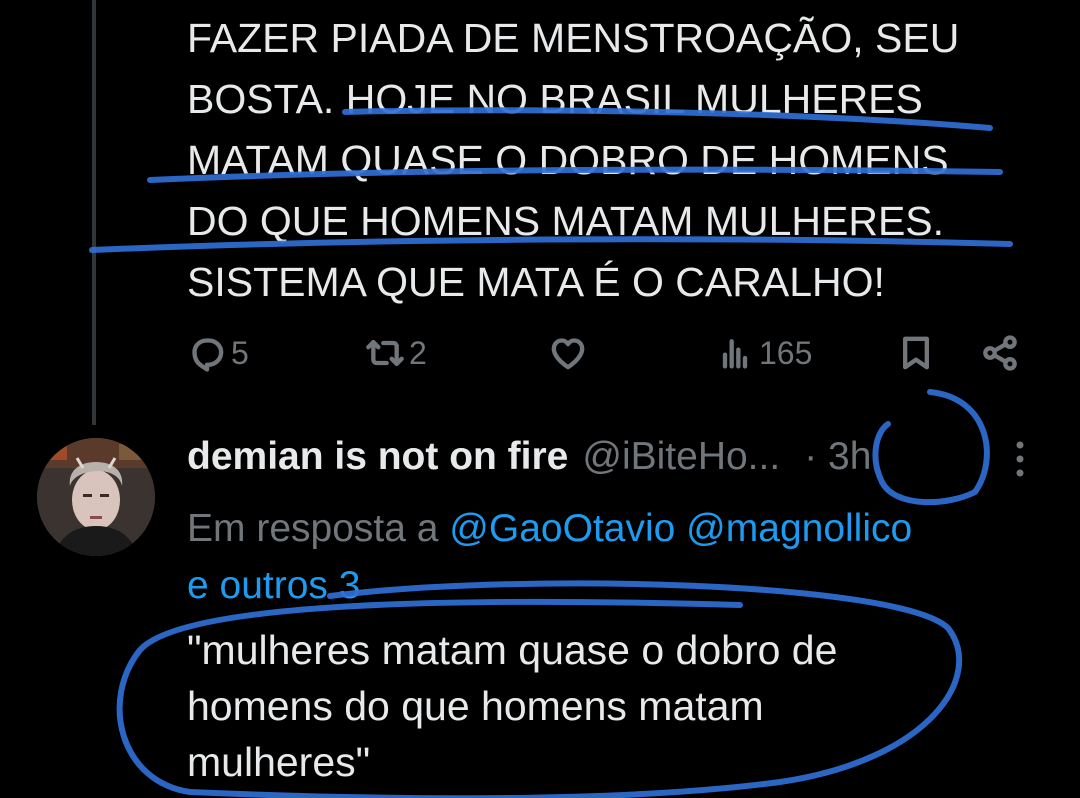 Image resolution: width=1080 pixels, height=798 pixels. Describe the element at coordinates (418, 352) in the screenshot. I see `repost-count: 2` at that location.